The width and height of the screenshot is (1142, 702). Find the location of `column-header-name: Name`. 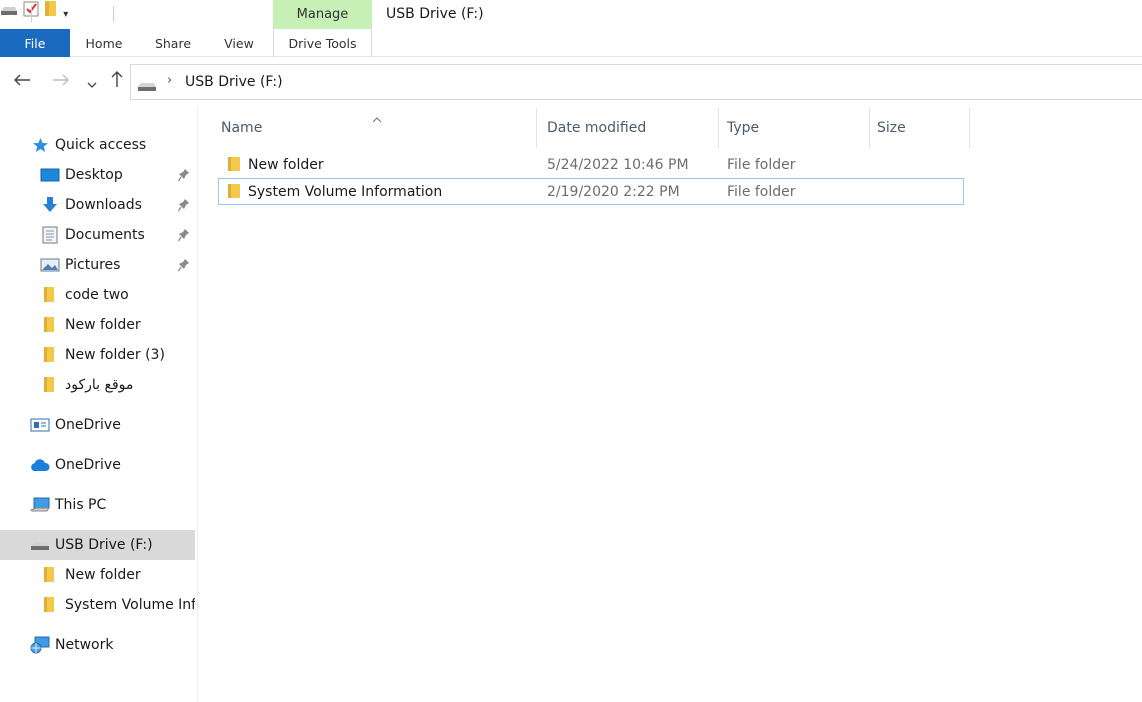

column-header-name: Name is located at coordinates (376, 128).